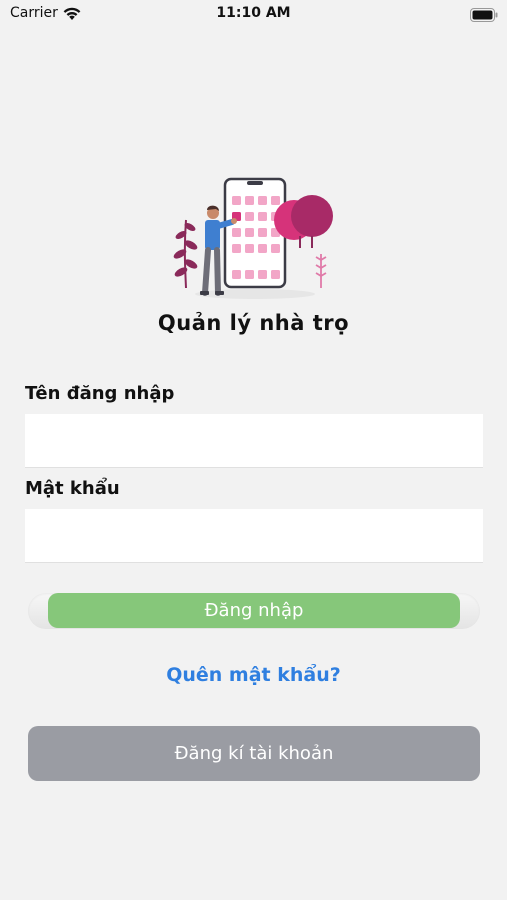 The height and width of the screenshot is (900, 507). I want to click on register-button: Đăng kí tài khoản, so click(254, 753).